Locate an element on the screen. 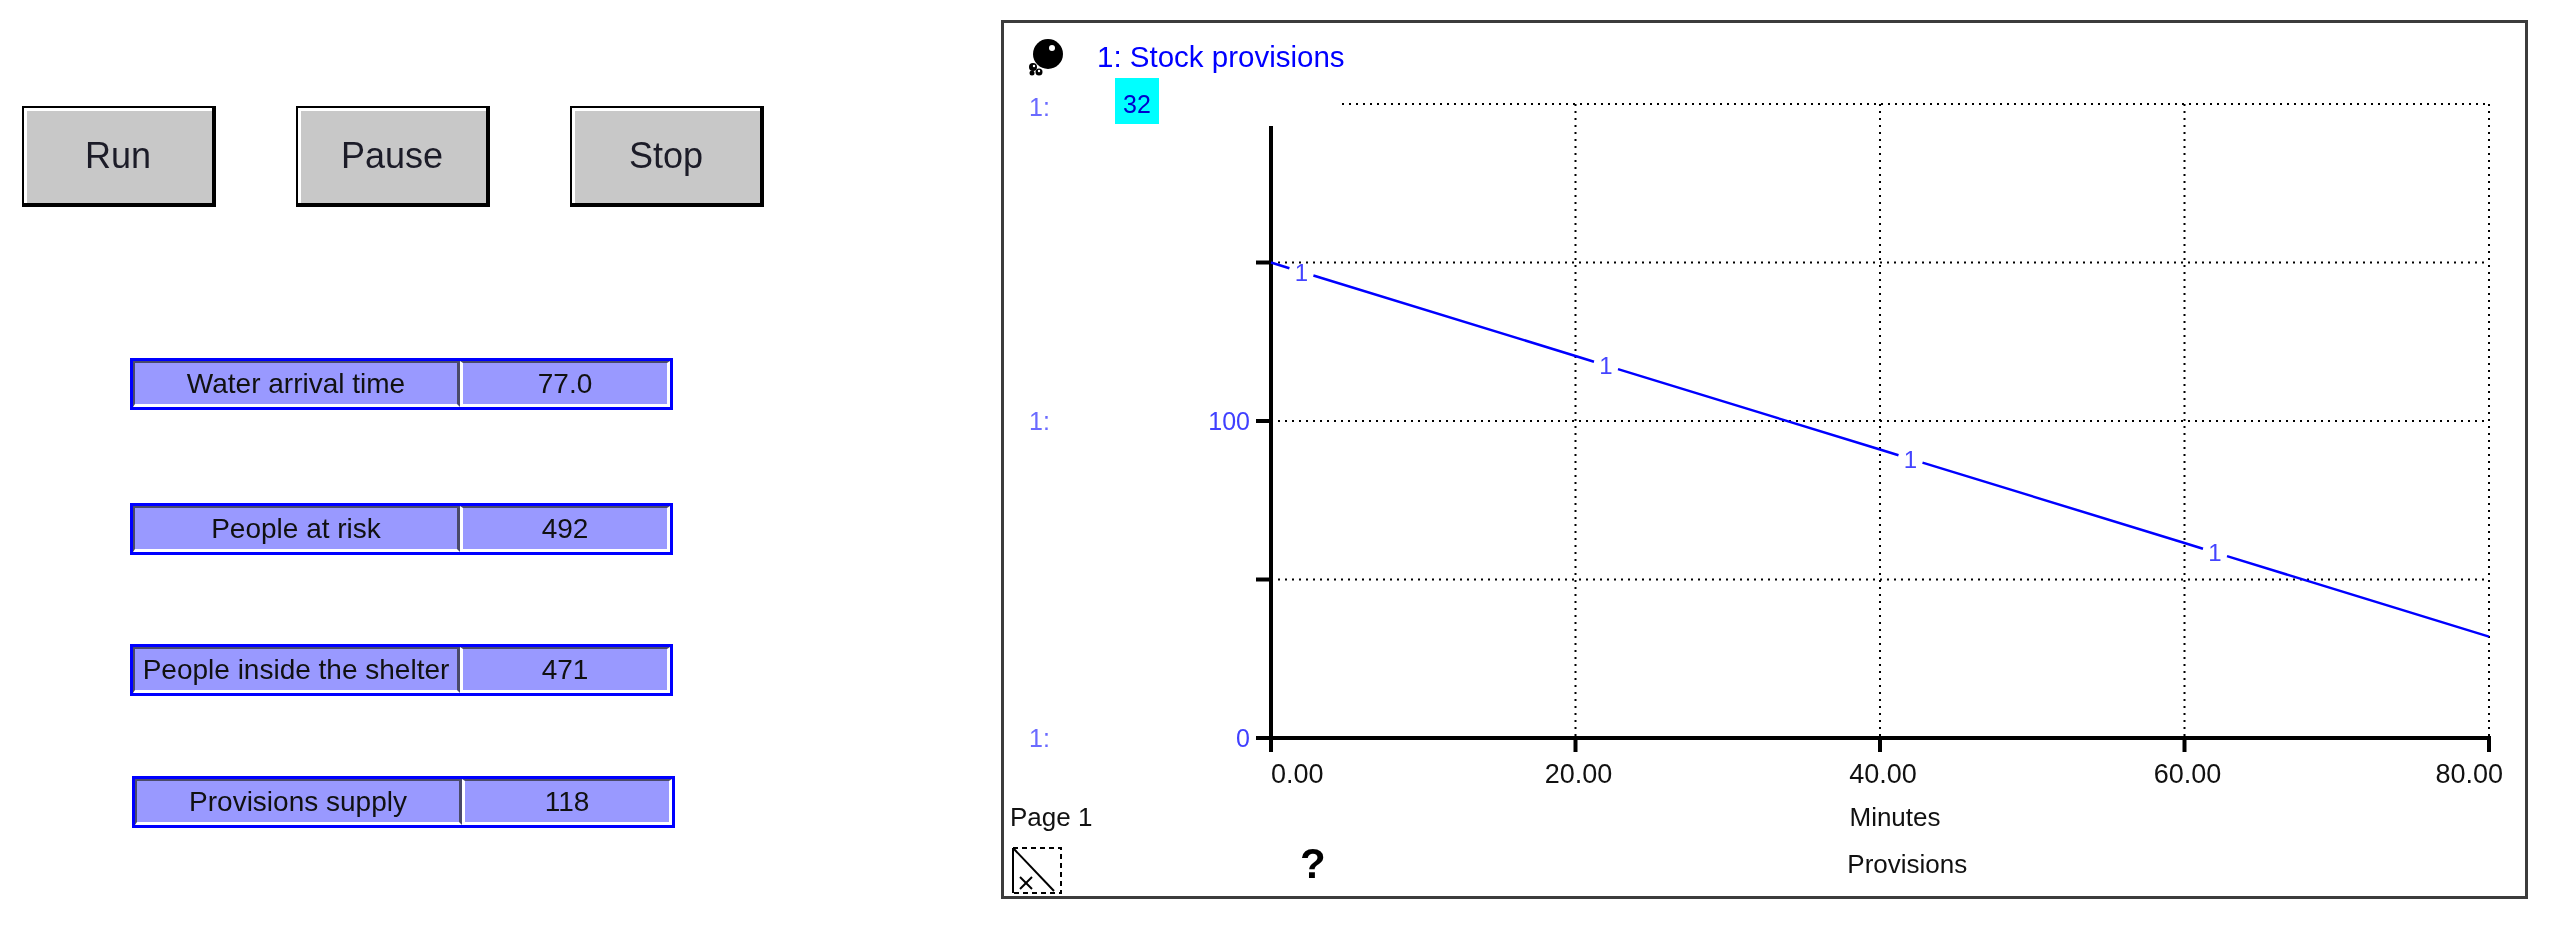  sim-button: Stop is located at coordinates (667, 156).